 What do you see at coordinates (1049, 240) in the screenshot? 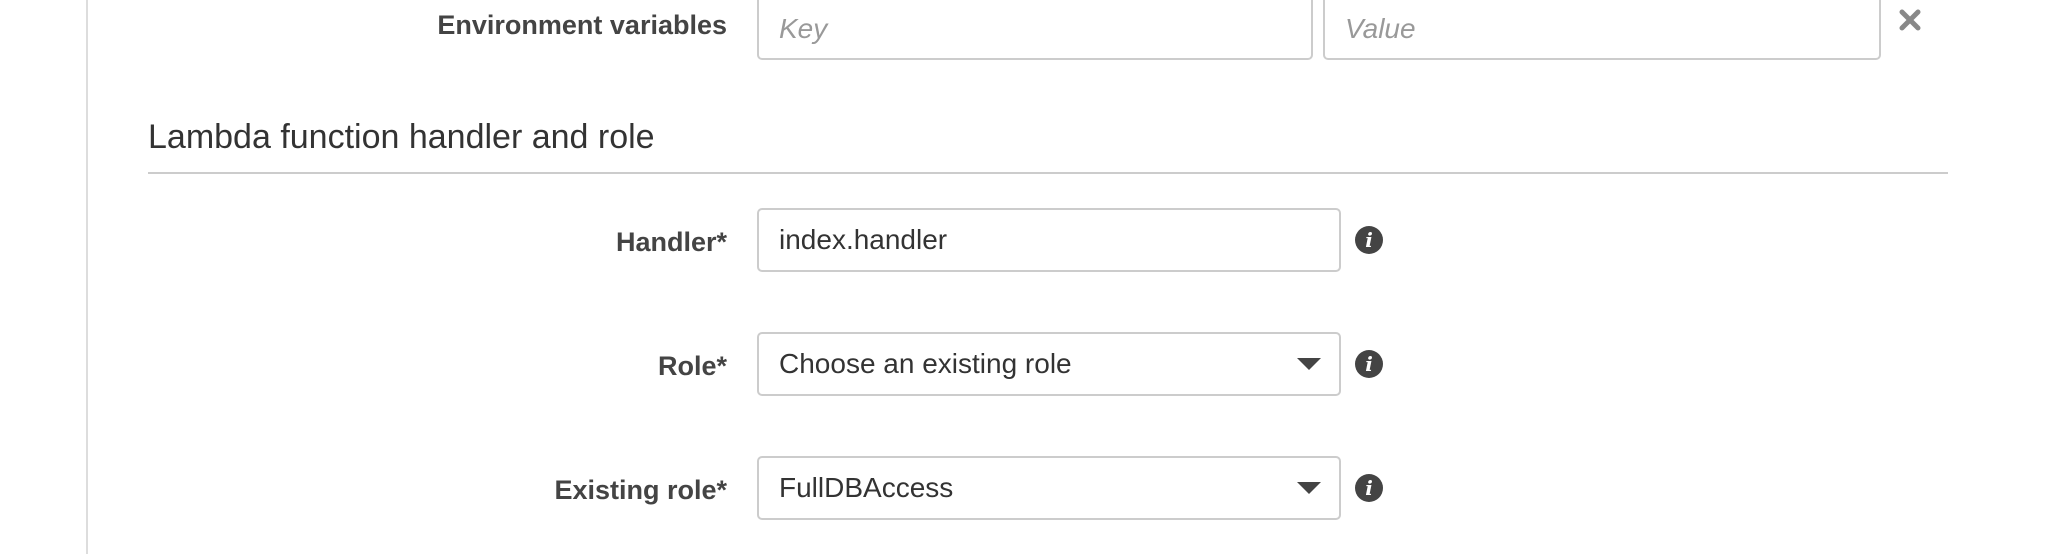
I see `handler-input: index.handler` at bounding box center [1049, 240].